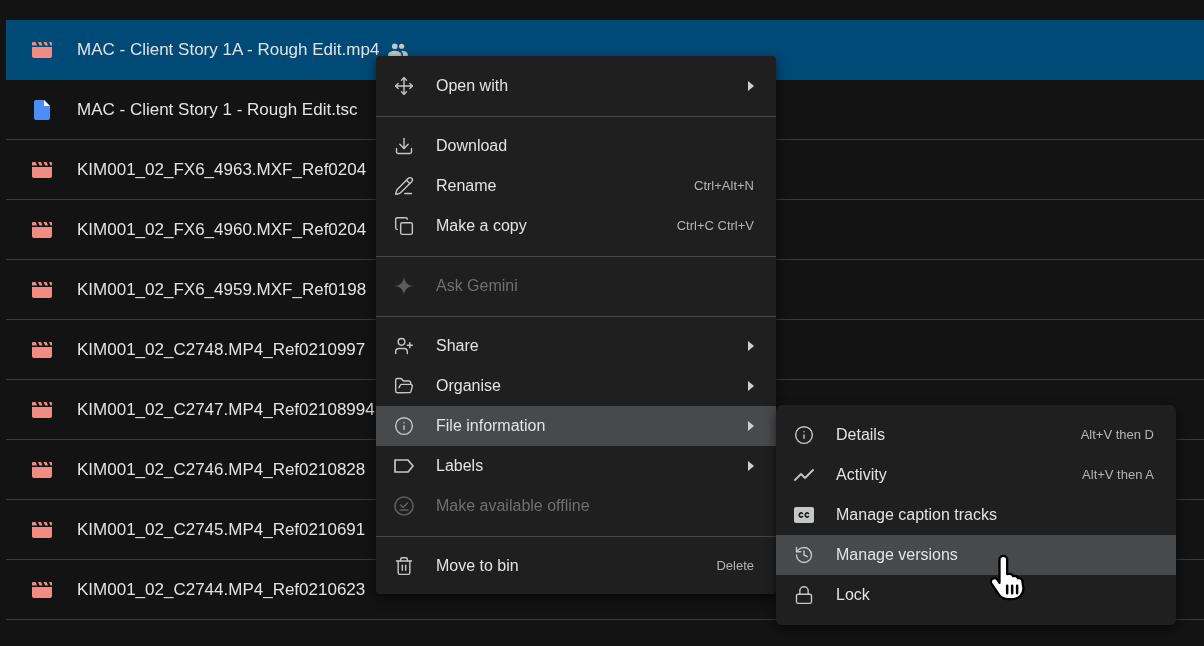  I want to click on lock-icon, so click(804, 595).